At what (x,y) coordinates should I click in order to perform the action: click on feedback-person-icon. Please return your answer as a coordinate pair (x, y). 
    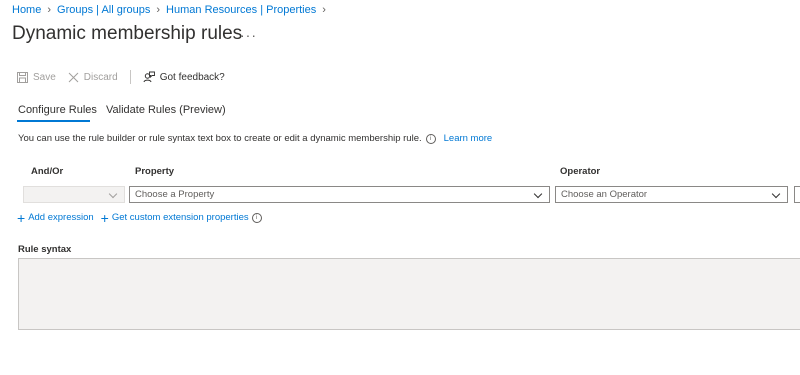
    Looking at the image, I should click on (149, 77).